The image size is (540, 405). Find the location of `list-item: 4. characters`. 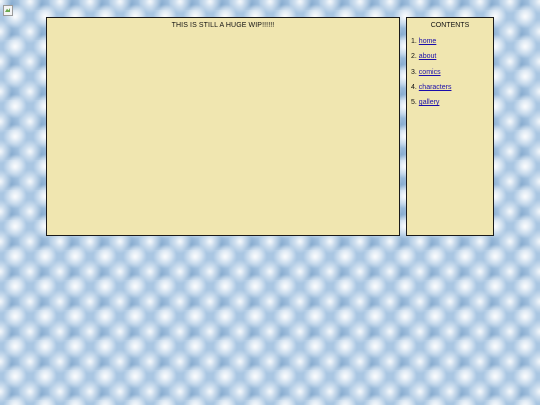

list-item: 4. characters is located at coordinates (452, 90).